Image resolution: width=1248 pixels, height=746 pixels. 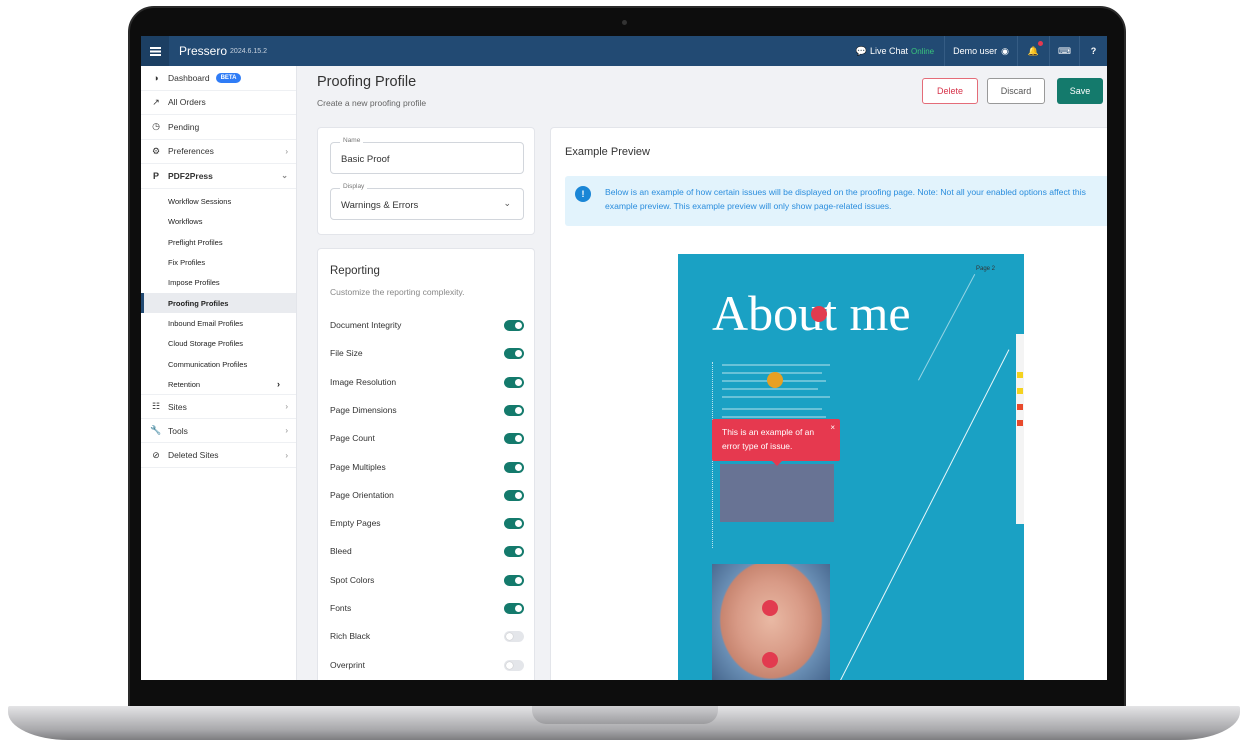 I want to click on user-circle-icon: ◉, so click(x=1005, y=50).